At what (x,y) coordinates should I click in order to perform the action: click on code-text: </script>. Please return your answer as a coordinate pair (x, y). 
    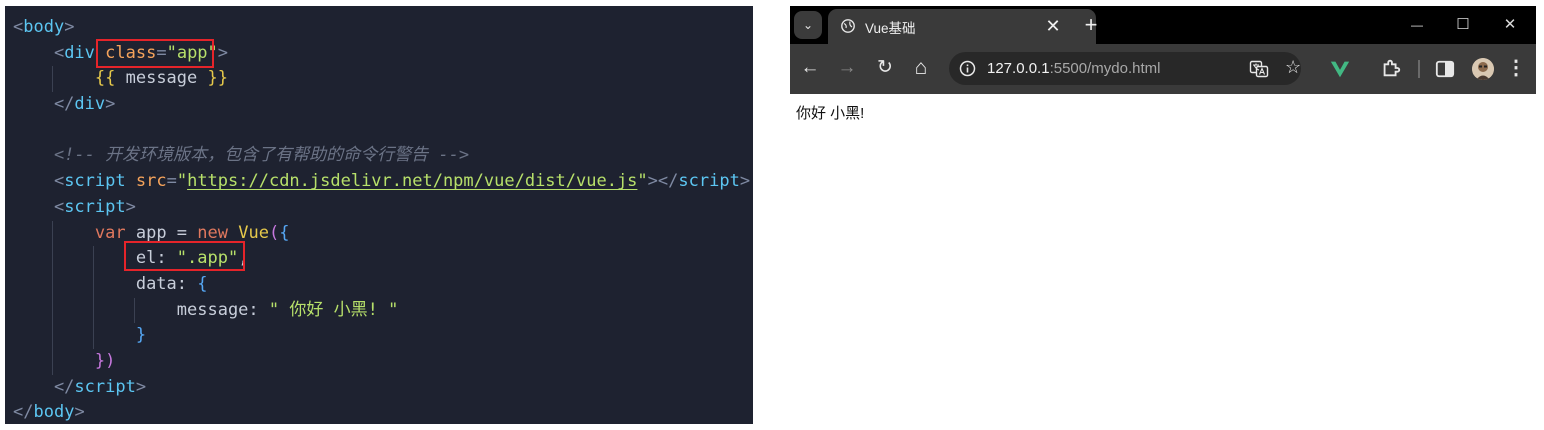
    Looking at the image, I should click on (75, 387).